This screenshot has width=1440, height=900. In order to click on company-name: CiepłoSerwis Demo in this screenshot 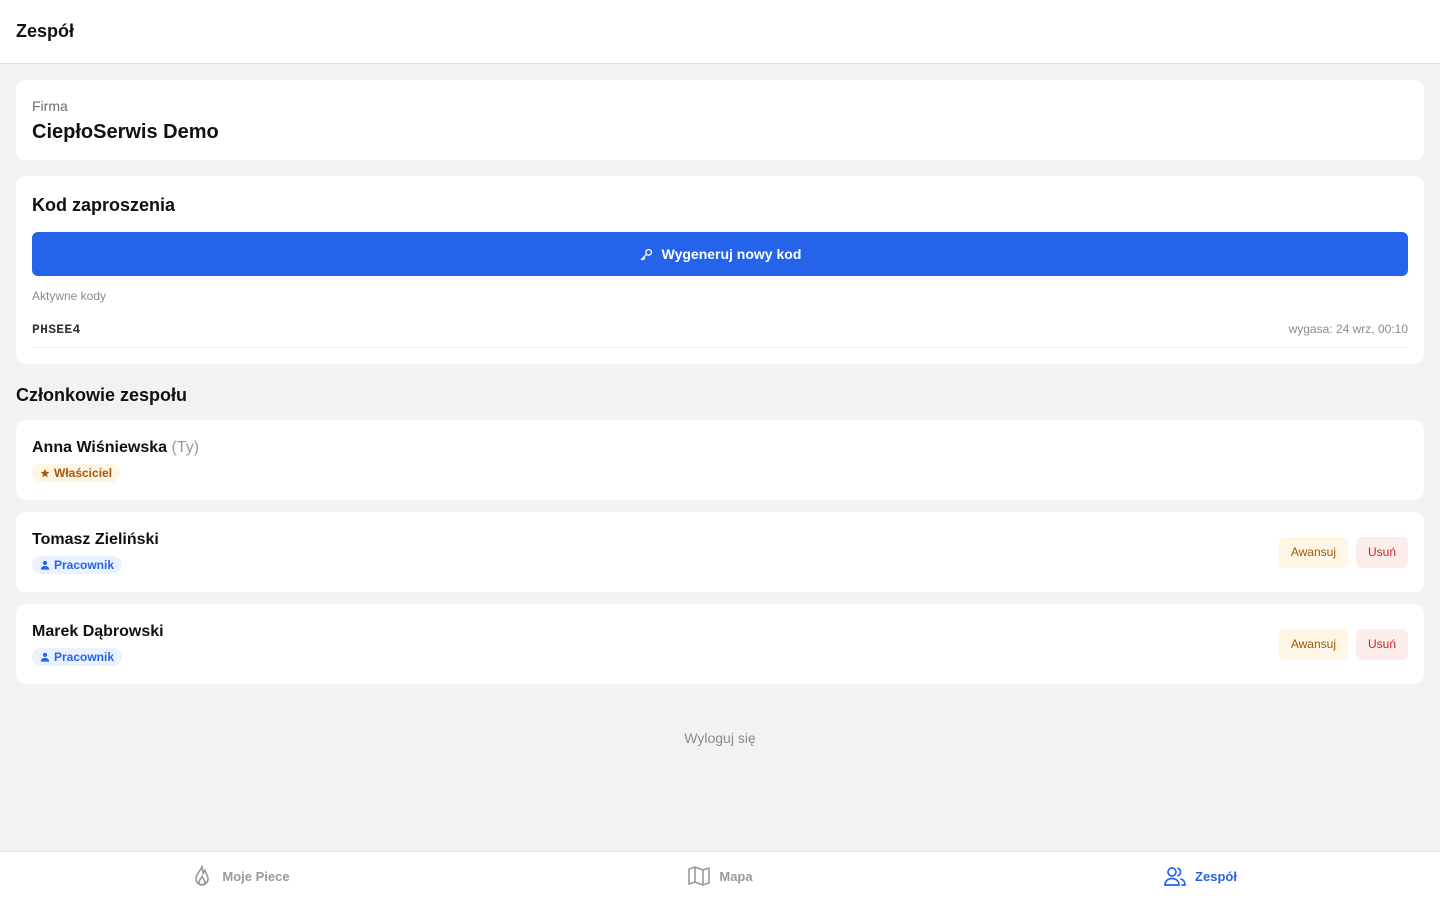, I will do `click(125, 132)`.